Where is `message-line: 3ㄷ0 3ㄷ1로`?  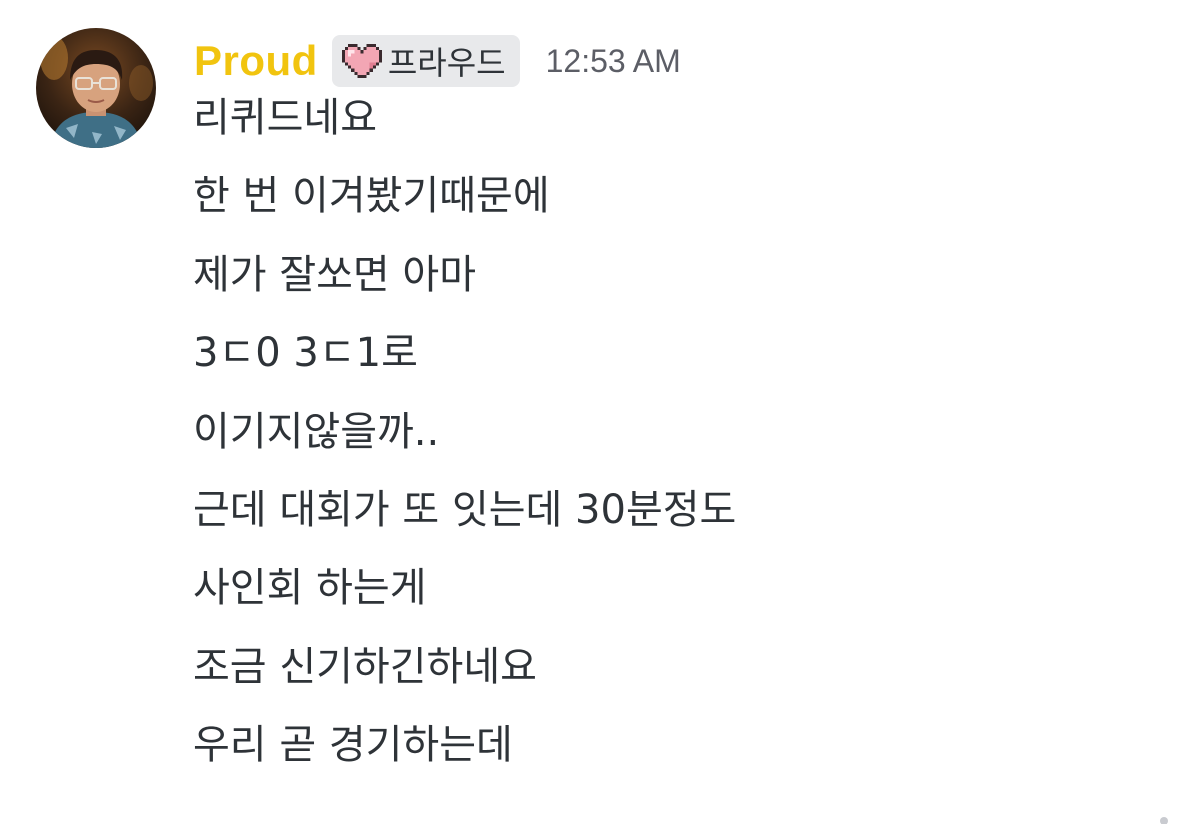 message-line: 3ㄷ0 3ㄷ1로 is located at coordinates (305, 353).